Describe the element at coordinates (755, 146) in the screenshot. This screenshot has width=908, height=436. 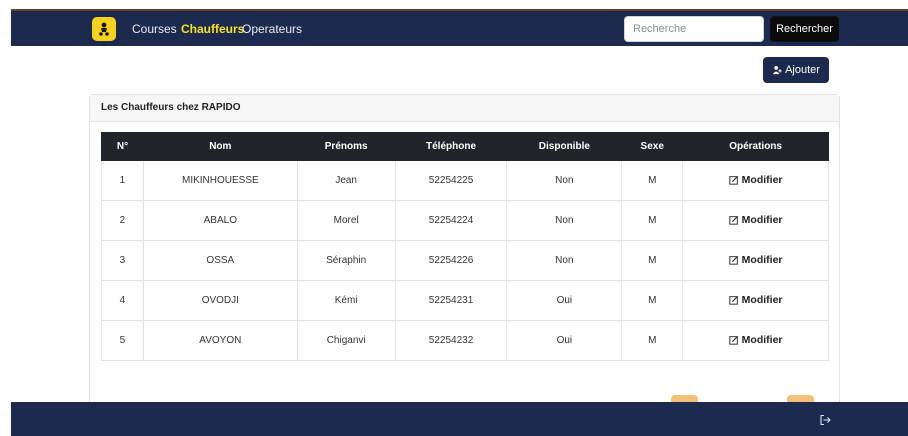
I see `column-header-operations: Opérations` at that location.